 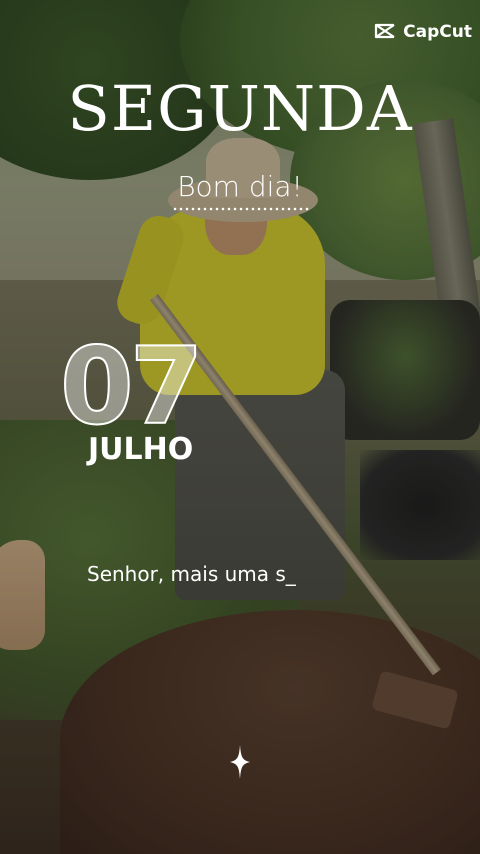 What do you see at coordinates (240, 762) in the screenshot?
I see `sparkle-icon` at bounding box center [240, 762].